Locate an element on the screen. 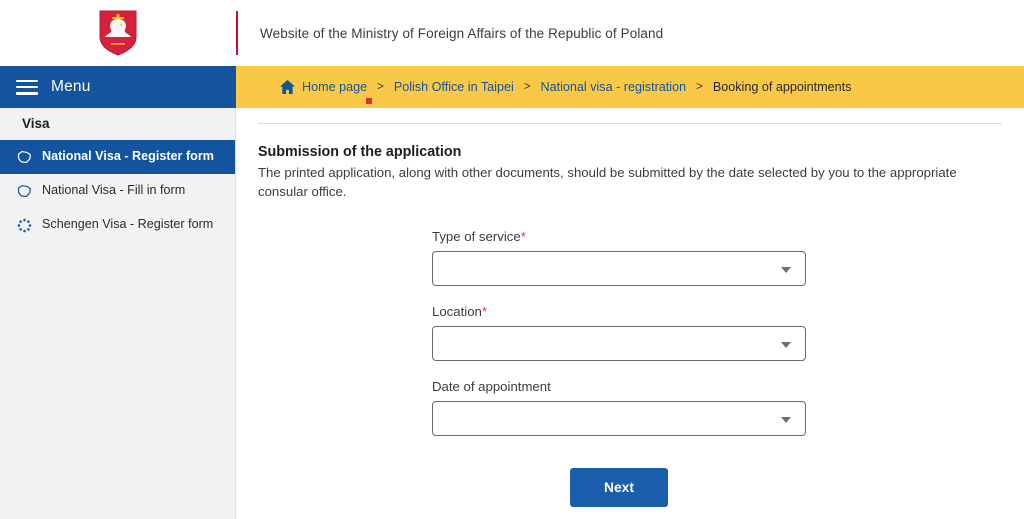  sidebar-item-schengen-visa-register: Schengen Visa - Register form is located at coordinates (117, 225).